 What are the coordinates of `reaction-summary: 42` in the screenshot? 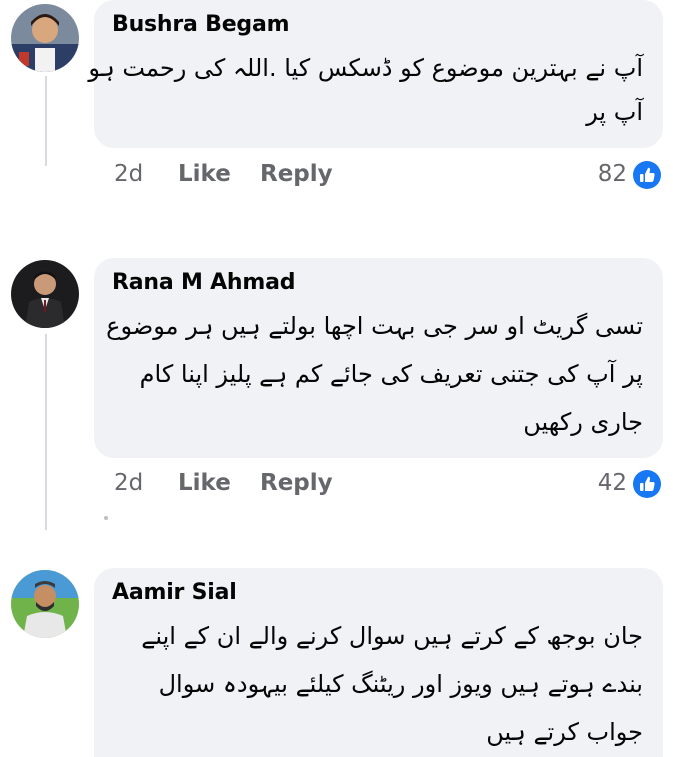 It's located at (621, 485).